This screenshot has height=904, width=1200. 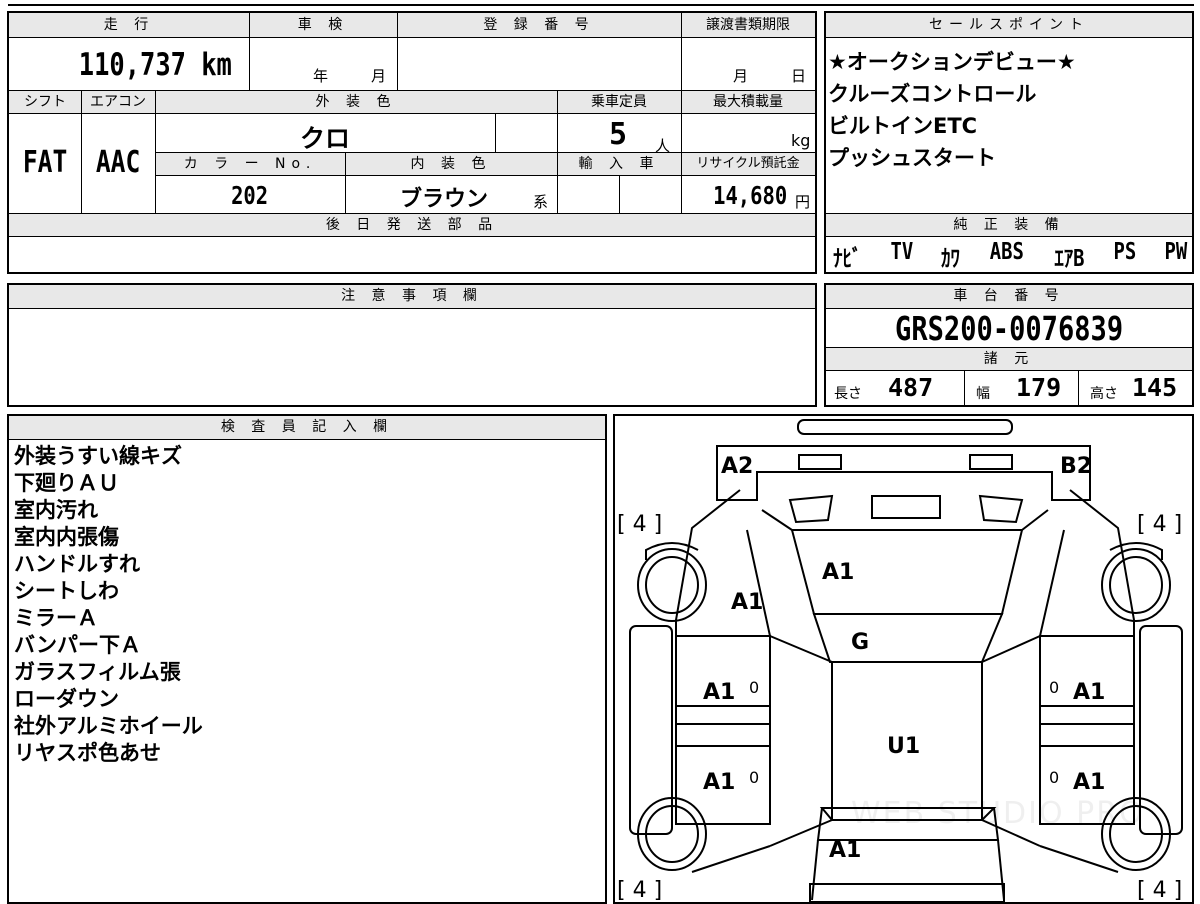 I want to click on note-line: シートしわ, so click(x=66, y=591).